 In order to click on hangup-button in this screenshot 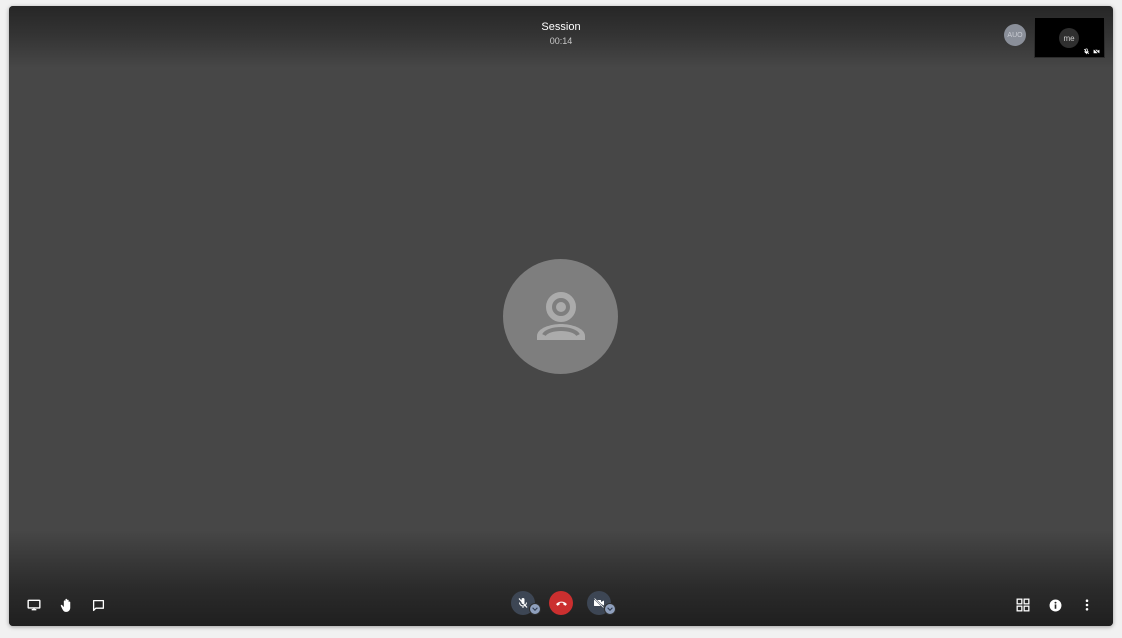, I will do `click(561, 603)`.